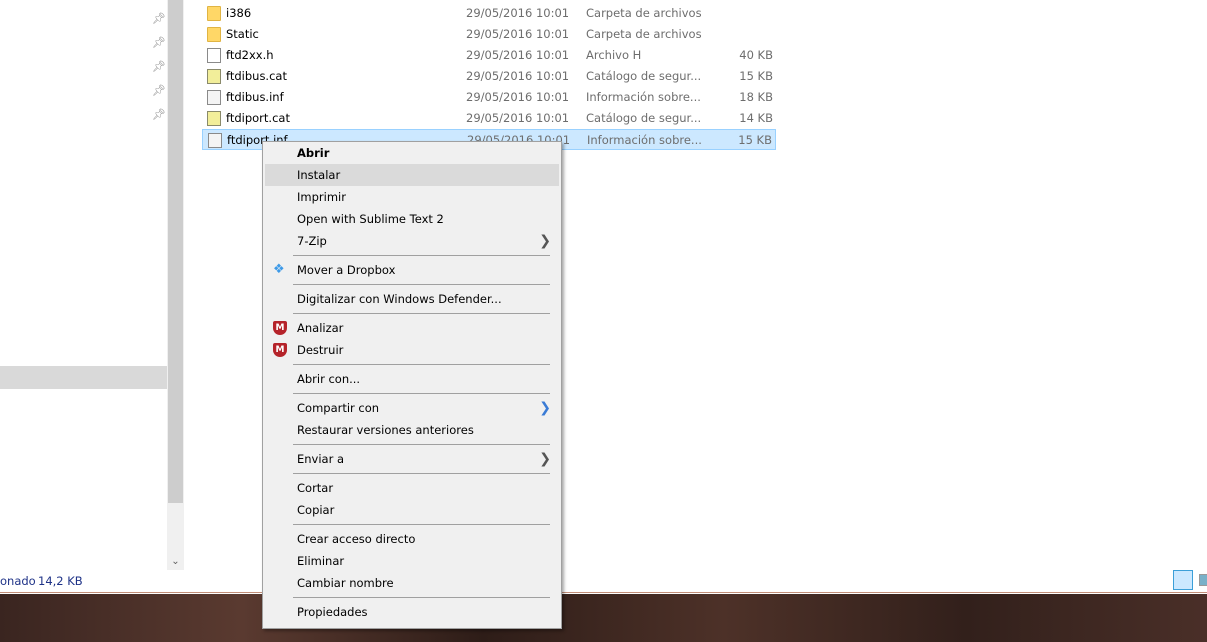 The height and width of the screenshot is (642, 1207). I want to click on file-name: i386, so click(239, 13).